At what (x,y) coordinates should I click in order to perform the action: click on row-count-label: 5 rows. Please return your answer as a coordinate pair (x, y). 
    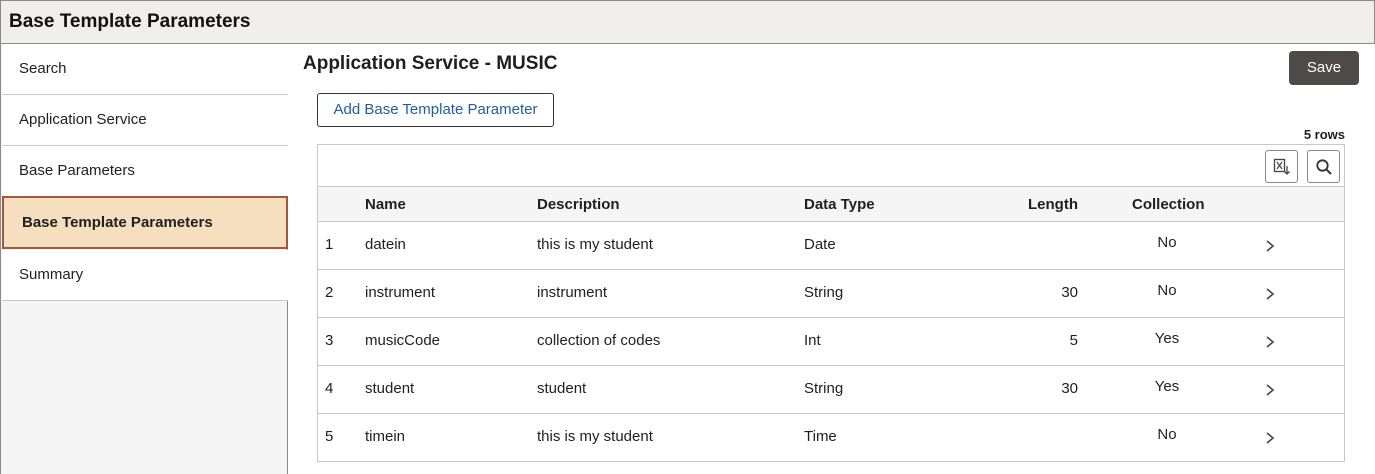
    Looking at the image, I should click on (1324, 134).